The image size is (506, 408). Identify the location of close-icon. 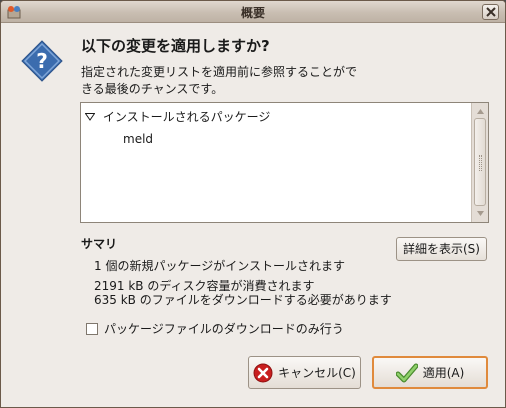
(491, 12).